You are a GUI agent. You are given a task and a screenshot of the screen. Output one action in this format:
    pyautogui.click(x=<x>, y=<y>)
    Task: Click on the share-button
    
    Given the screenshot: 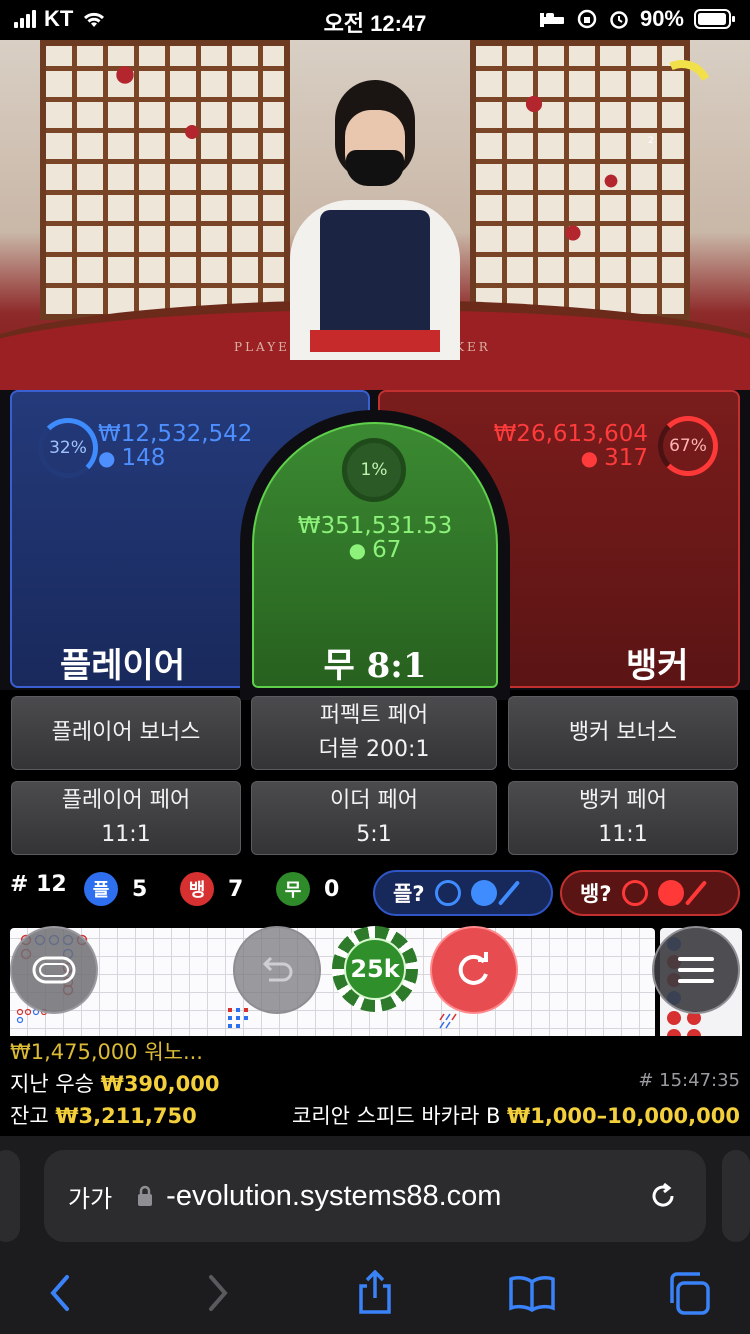 What is the action you would take?
    pyautogui.click(x=375, y=1293)
    